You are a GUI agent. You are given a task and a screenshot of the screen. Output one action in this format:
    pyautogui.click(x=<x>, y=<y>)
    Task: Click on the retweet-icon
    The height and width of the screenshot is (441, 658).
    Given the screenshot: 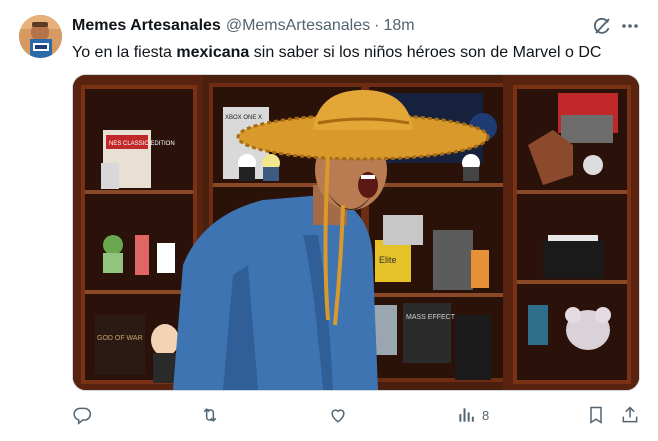 What is the action you would take?
    pyautogui.click(x=210, y=415)
    